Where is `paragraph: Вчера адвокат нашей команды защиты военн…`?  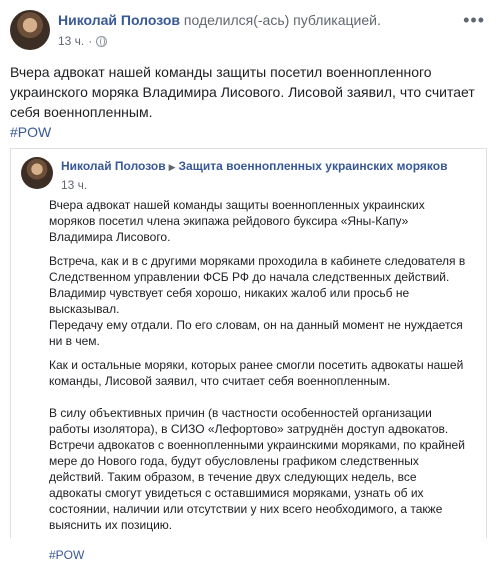
paragraph: Вчера адвокат нашей команды защиты военн… is located at coordinates (237, 221).